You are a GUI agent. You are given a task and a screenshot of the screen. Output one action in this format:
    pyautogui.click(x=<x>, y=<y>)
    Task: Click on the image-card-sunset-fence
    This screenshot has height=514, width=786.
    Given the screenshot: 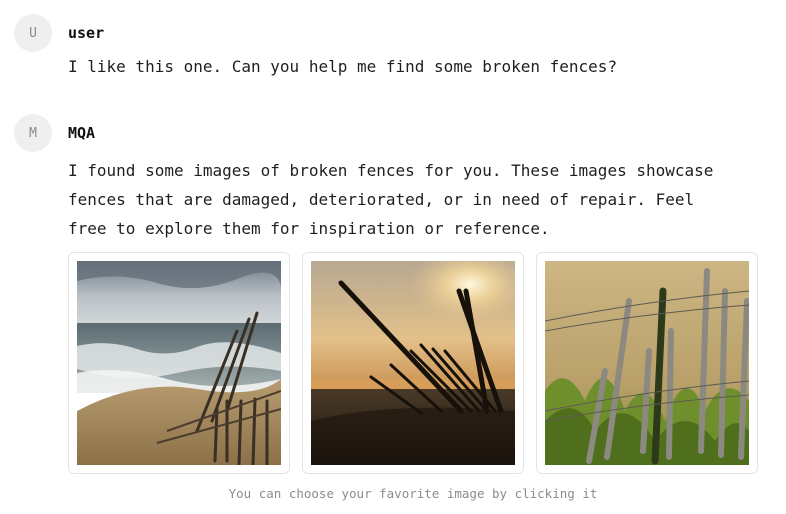 What is the action you would take?
    pyautogui.click(x=413, y=363)
    